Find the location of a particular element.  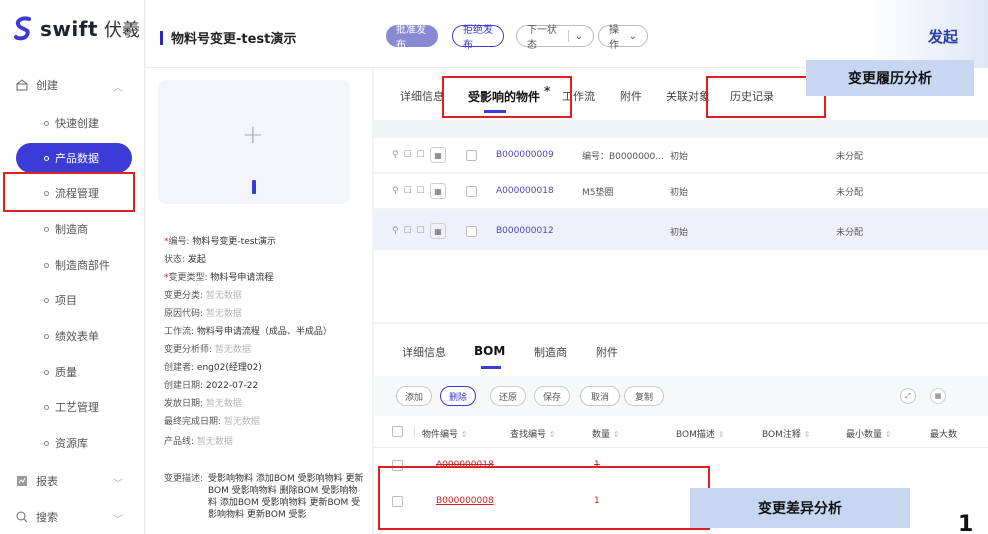

sidebar-item-craft: 工艺管理 is located at coordinates (74, 407).